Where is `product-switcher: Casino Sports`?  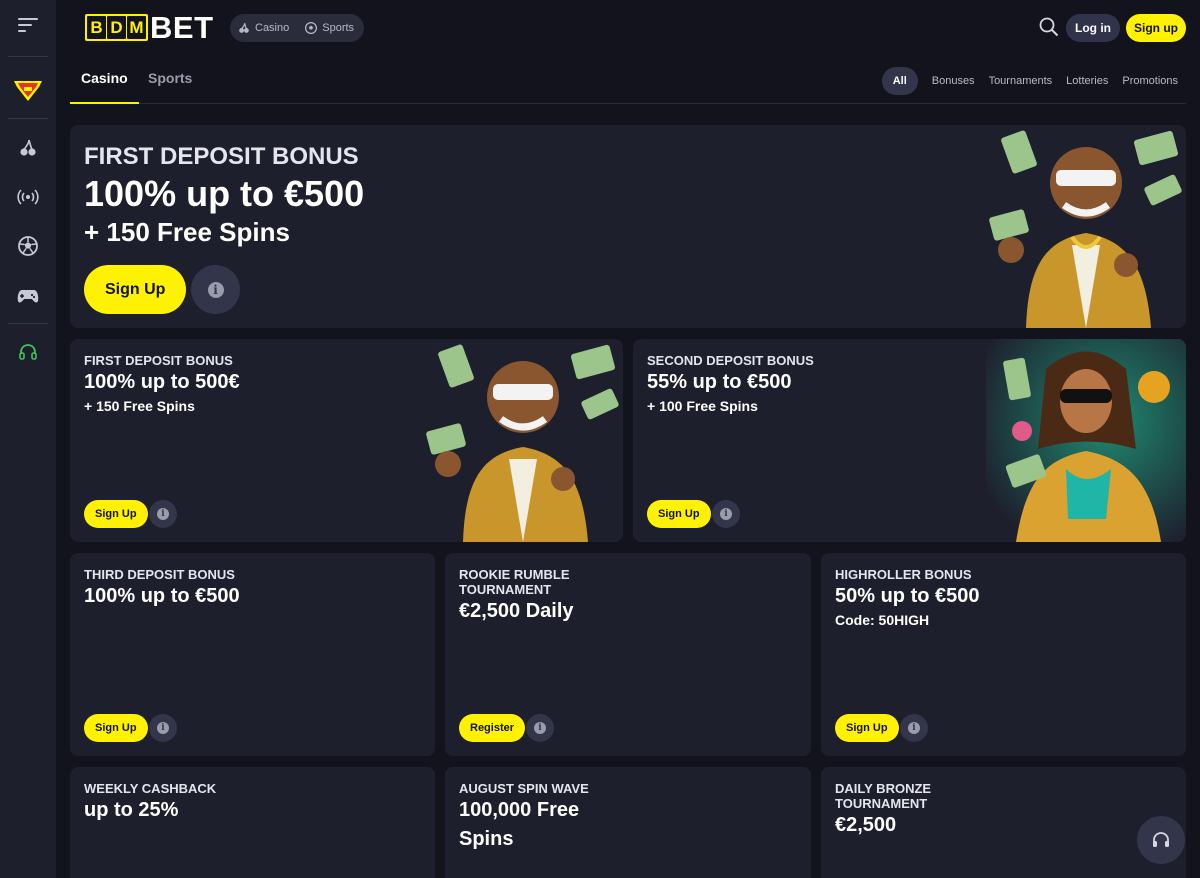 product-switcher: Casino Sports is located at coordinates (297, 28).